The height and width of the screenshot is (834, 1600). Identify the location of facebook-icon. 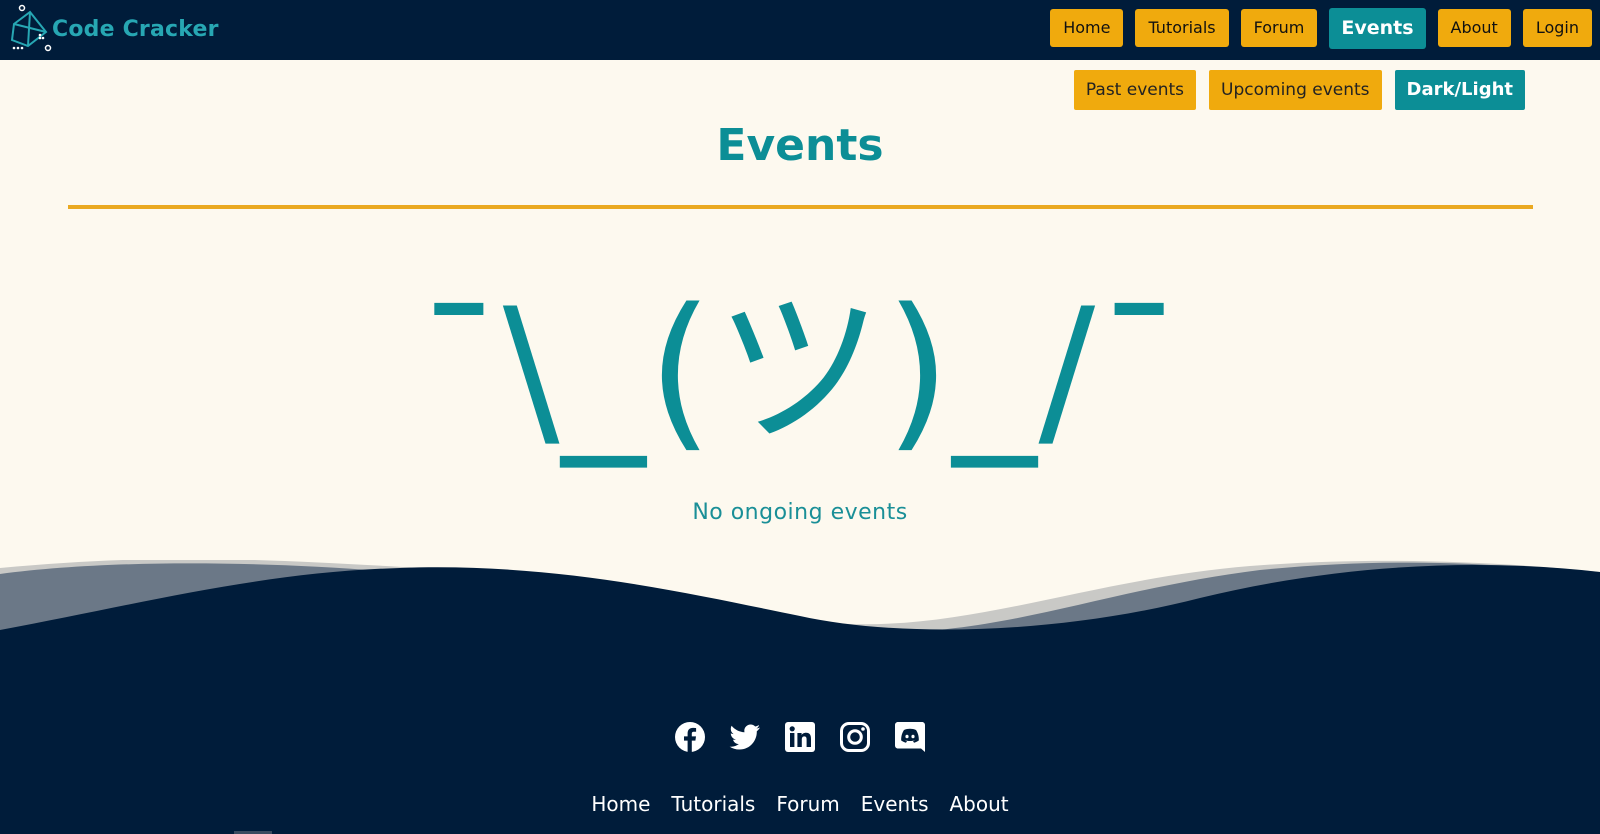
(690, 737).